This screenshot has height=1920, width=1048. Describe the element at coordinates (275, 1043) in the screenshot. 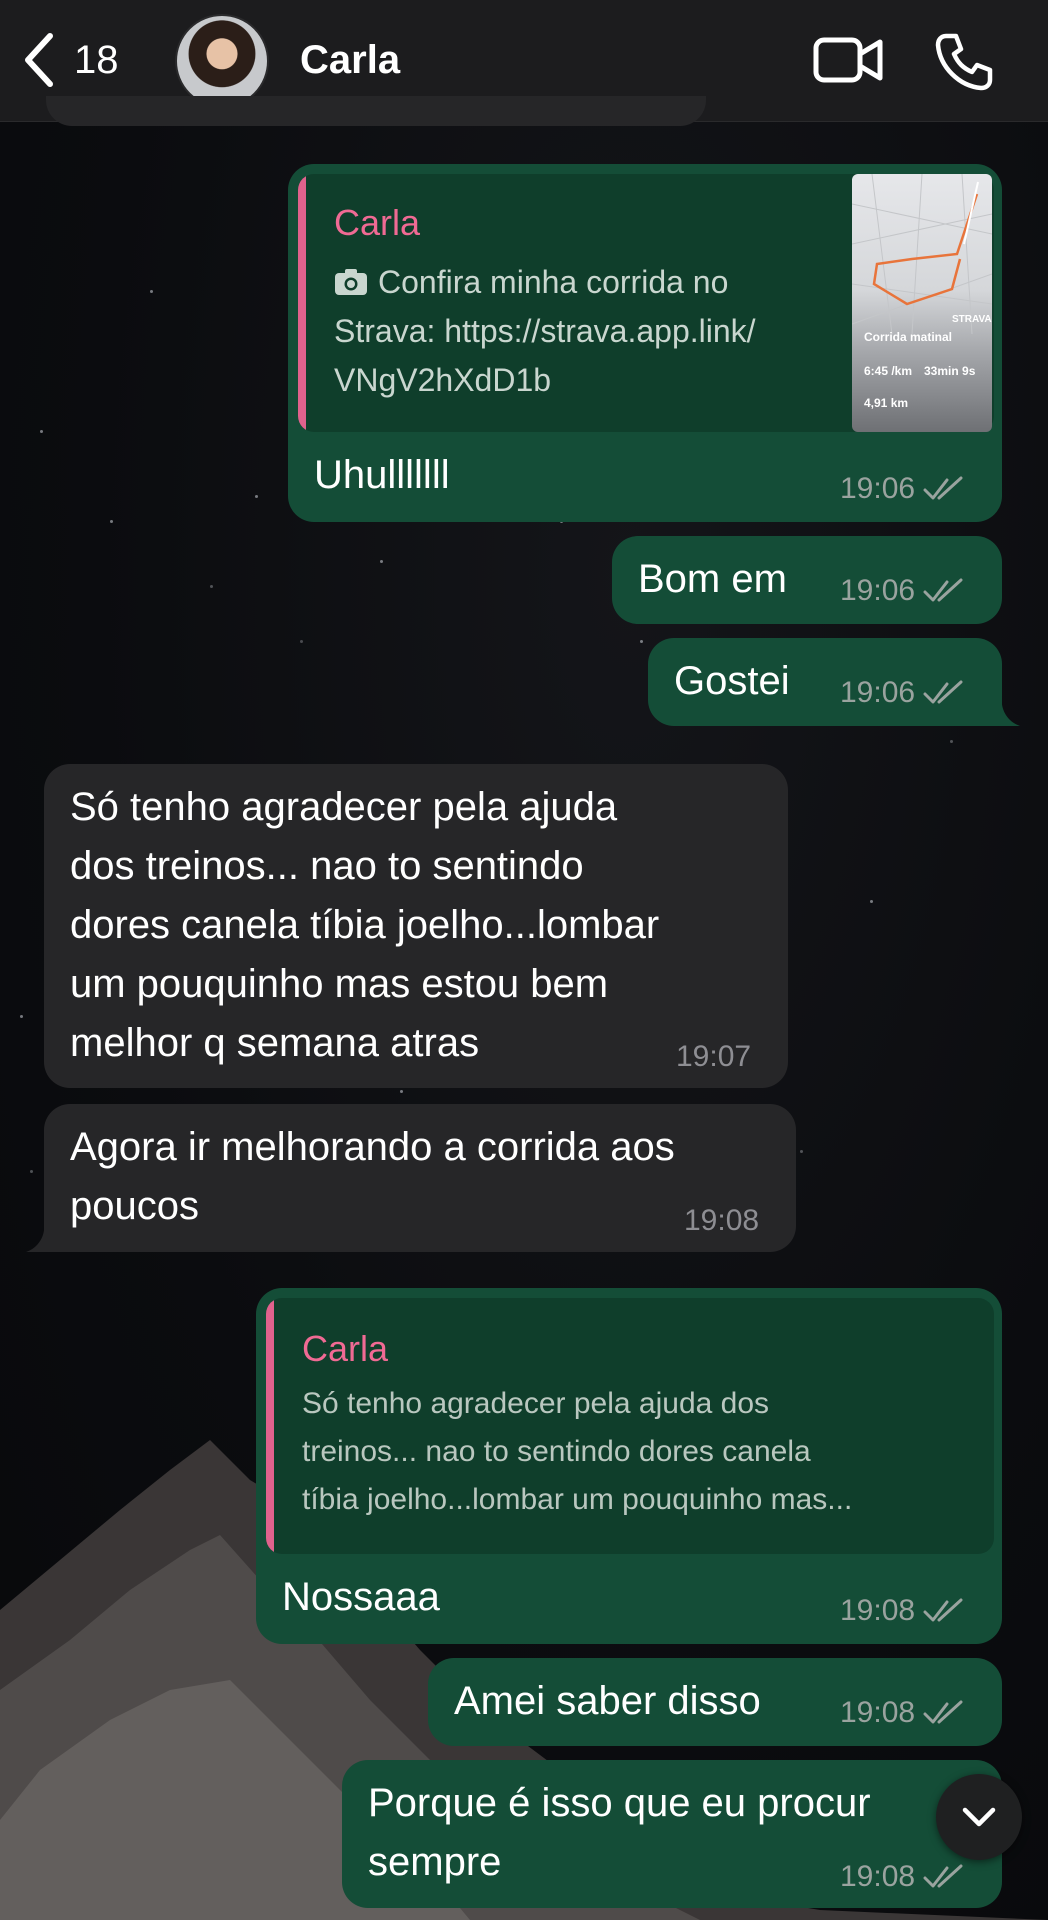

I see `message-text-line: melhor q semana atras` at that location.